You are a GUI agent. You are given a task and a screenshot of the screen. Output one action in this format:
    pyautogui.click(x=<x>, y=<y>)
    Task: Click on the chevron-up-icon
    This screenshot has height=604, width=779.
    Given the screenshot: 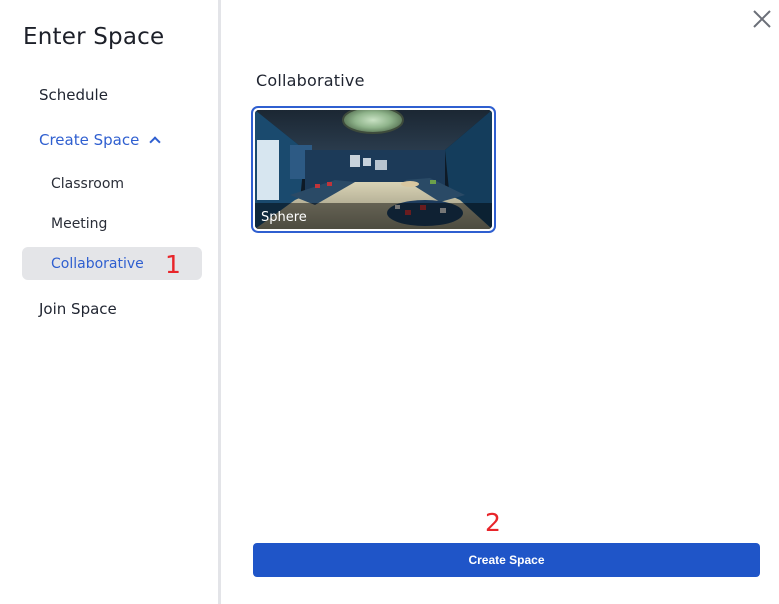 What is the action you would take?
    pyautogui.click(x=155, y=142)
    